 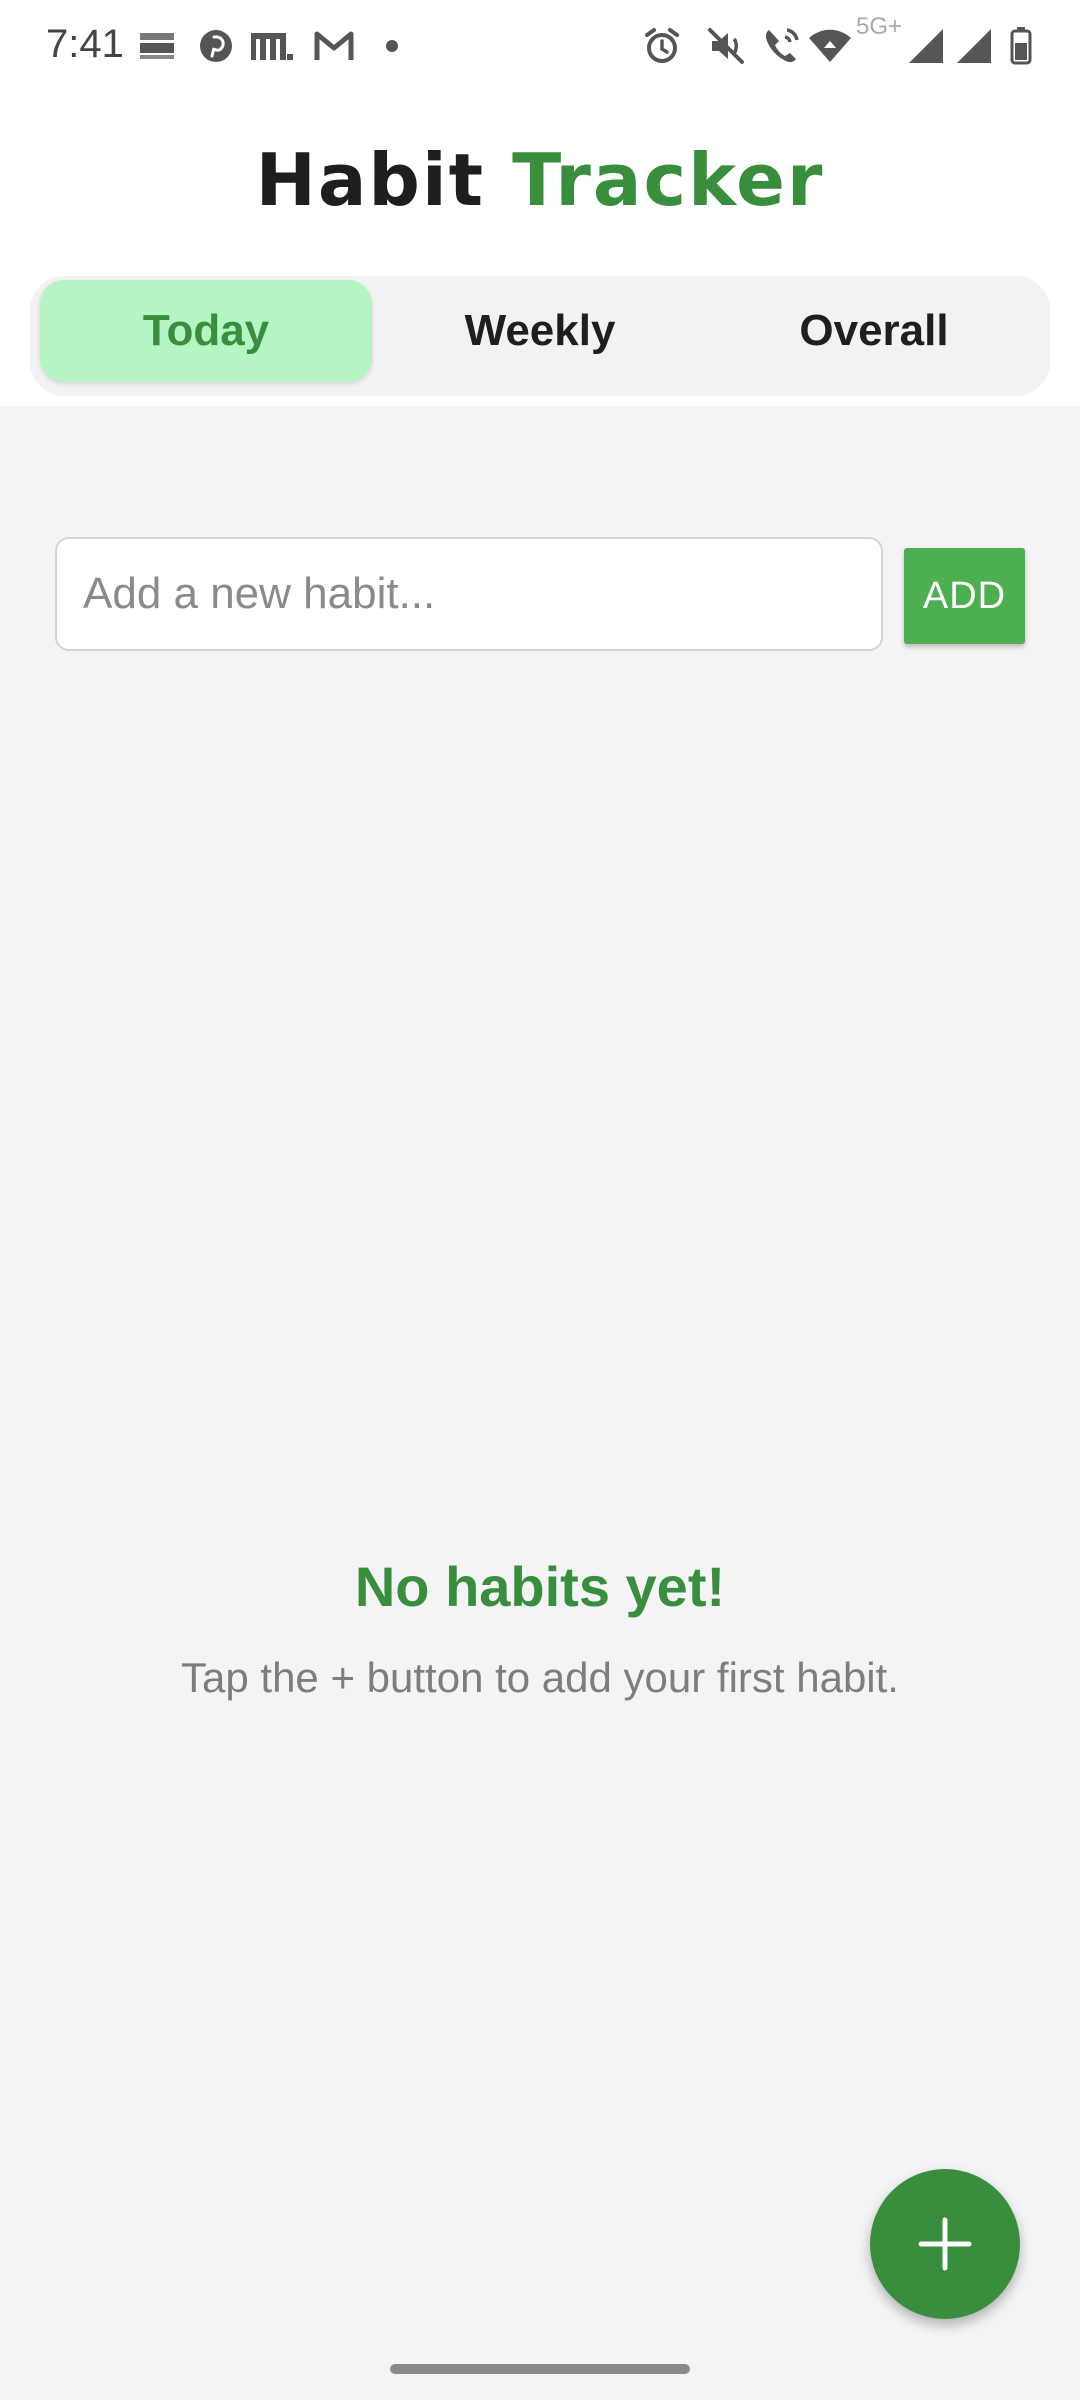 I want to click on signal-icon, so click(x=926, y=46).